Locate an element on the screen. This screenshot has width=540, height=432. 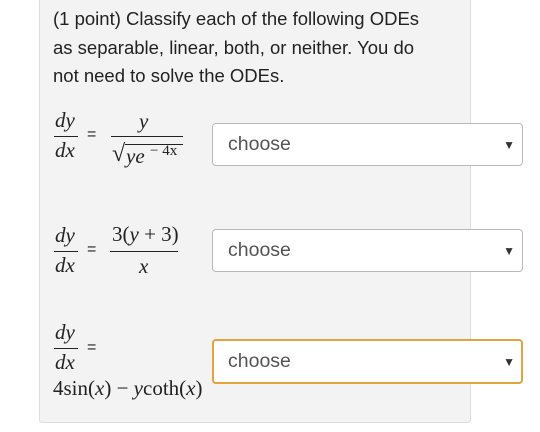
eq3-rhs-part-b: x is located at coordinates (100, 388).